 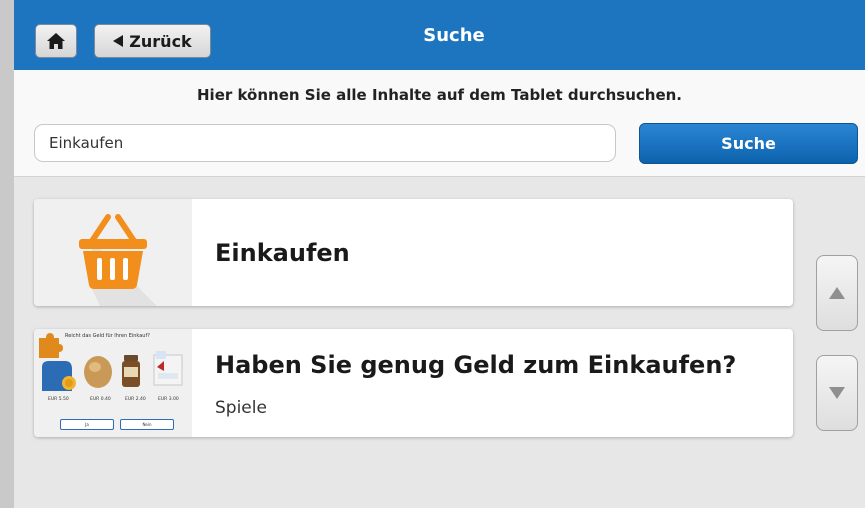 I want to click on wallet-icon, so click(x=59, y=376).